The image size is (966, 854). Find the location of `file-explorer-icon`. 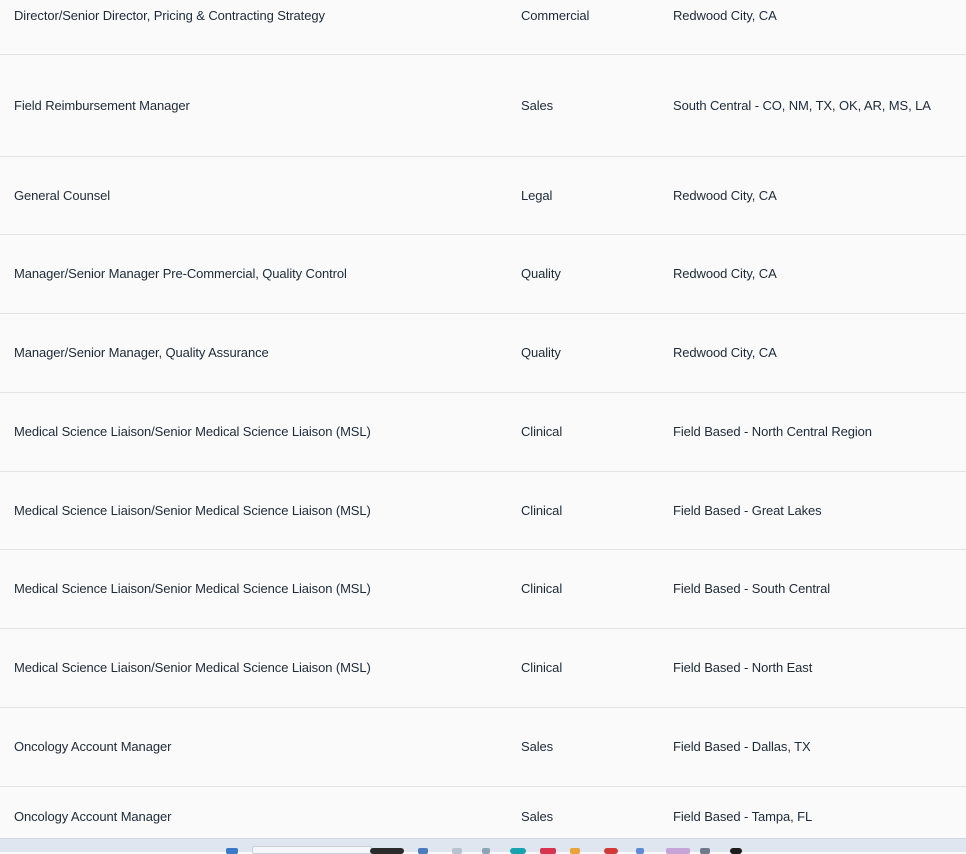

file-explorer-icon is located at coordinates (423, 851).